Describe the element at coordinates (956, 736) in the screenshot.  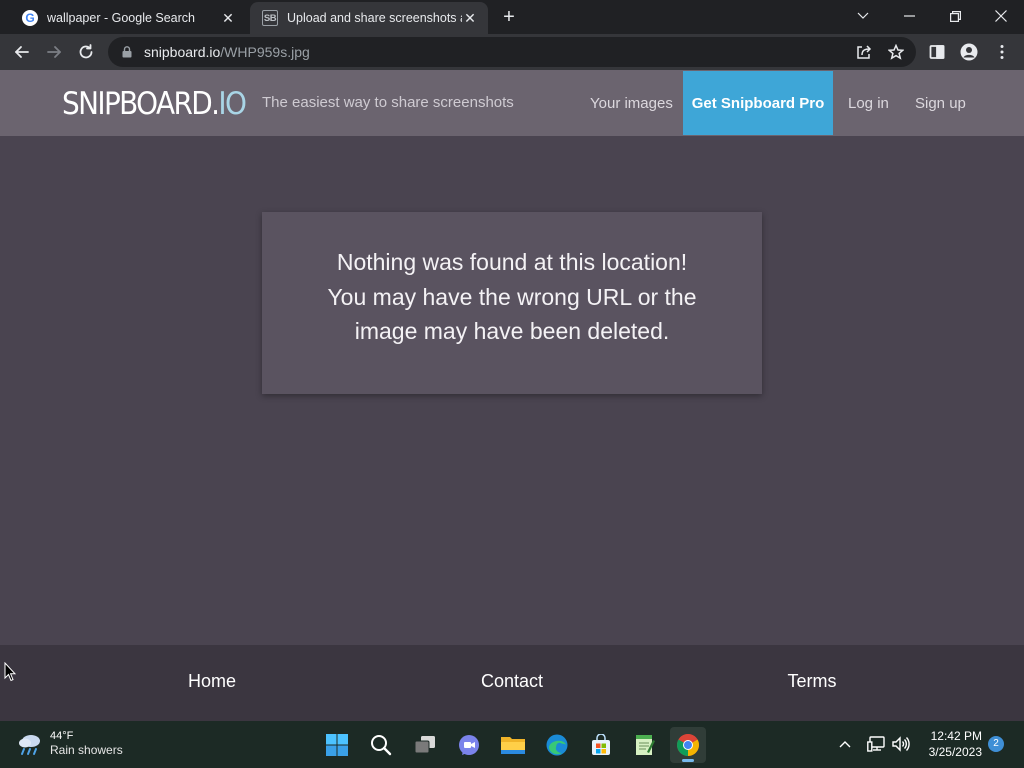
I see `clock-time: 12:42 PM` at that location.